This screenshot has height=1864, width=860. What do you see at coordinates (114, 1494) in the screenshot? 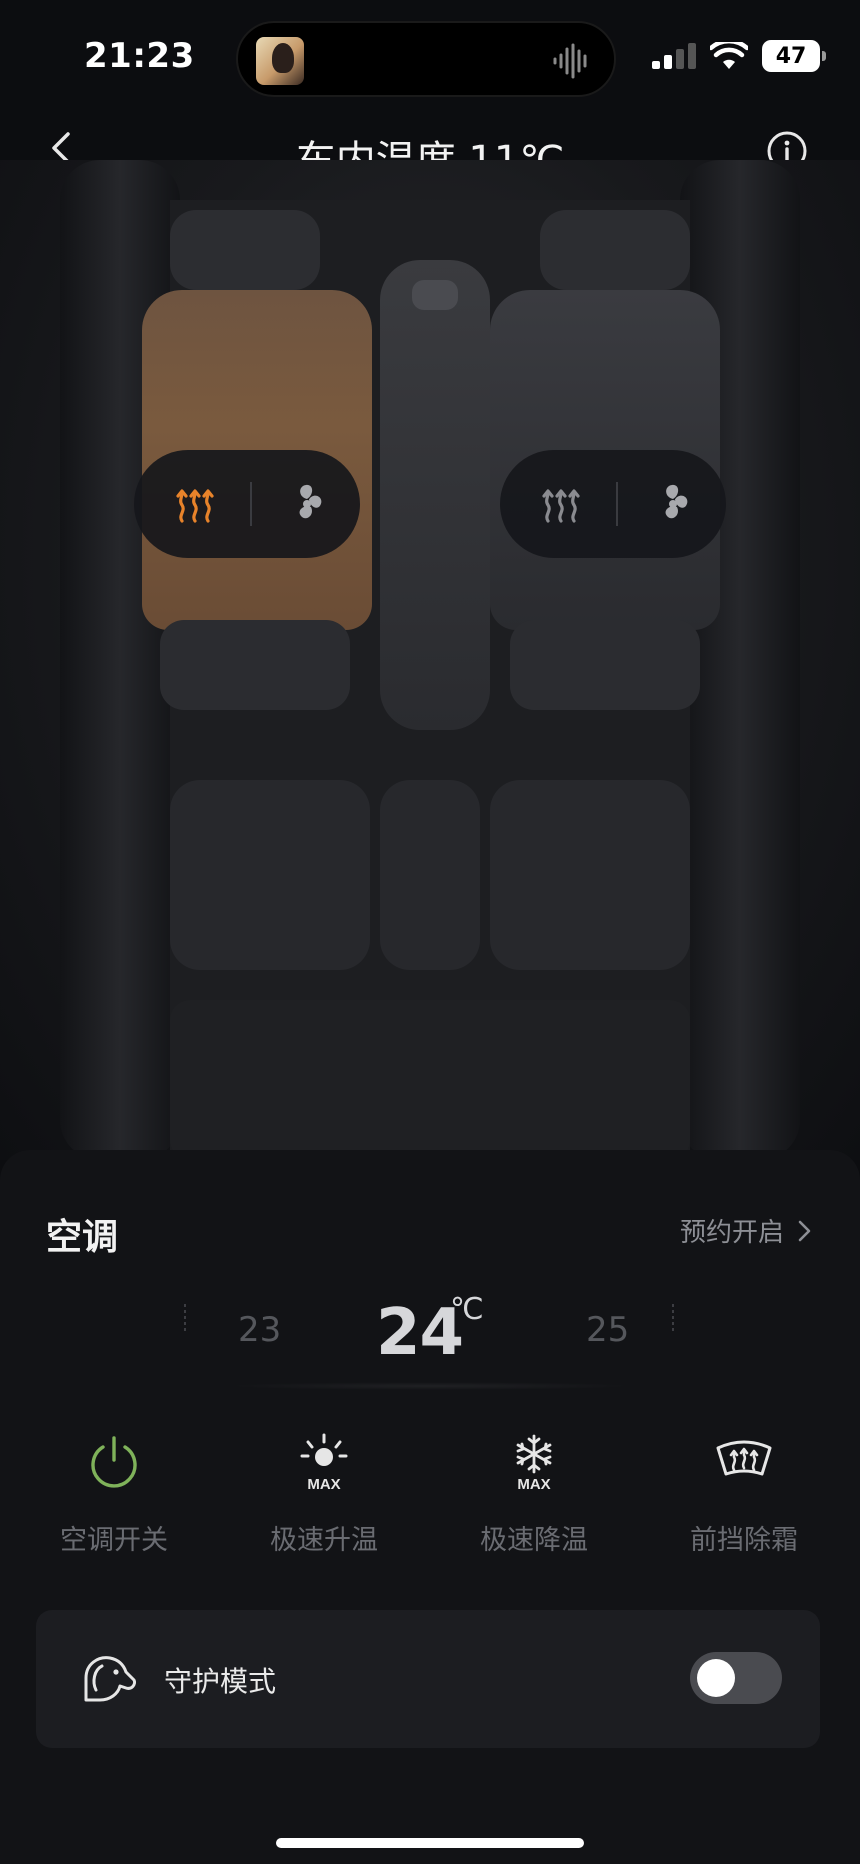
I see `ac-power-button: 空调开关` at bounding box center [114, 1494].